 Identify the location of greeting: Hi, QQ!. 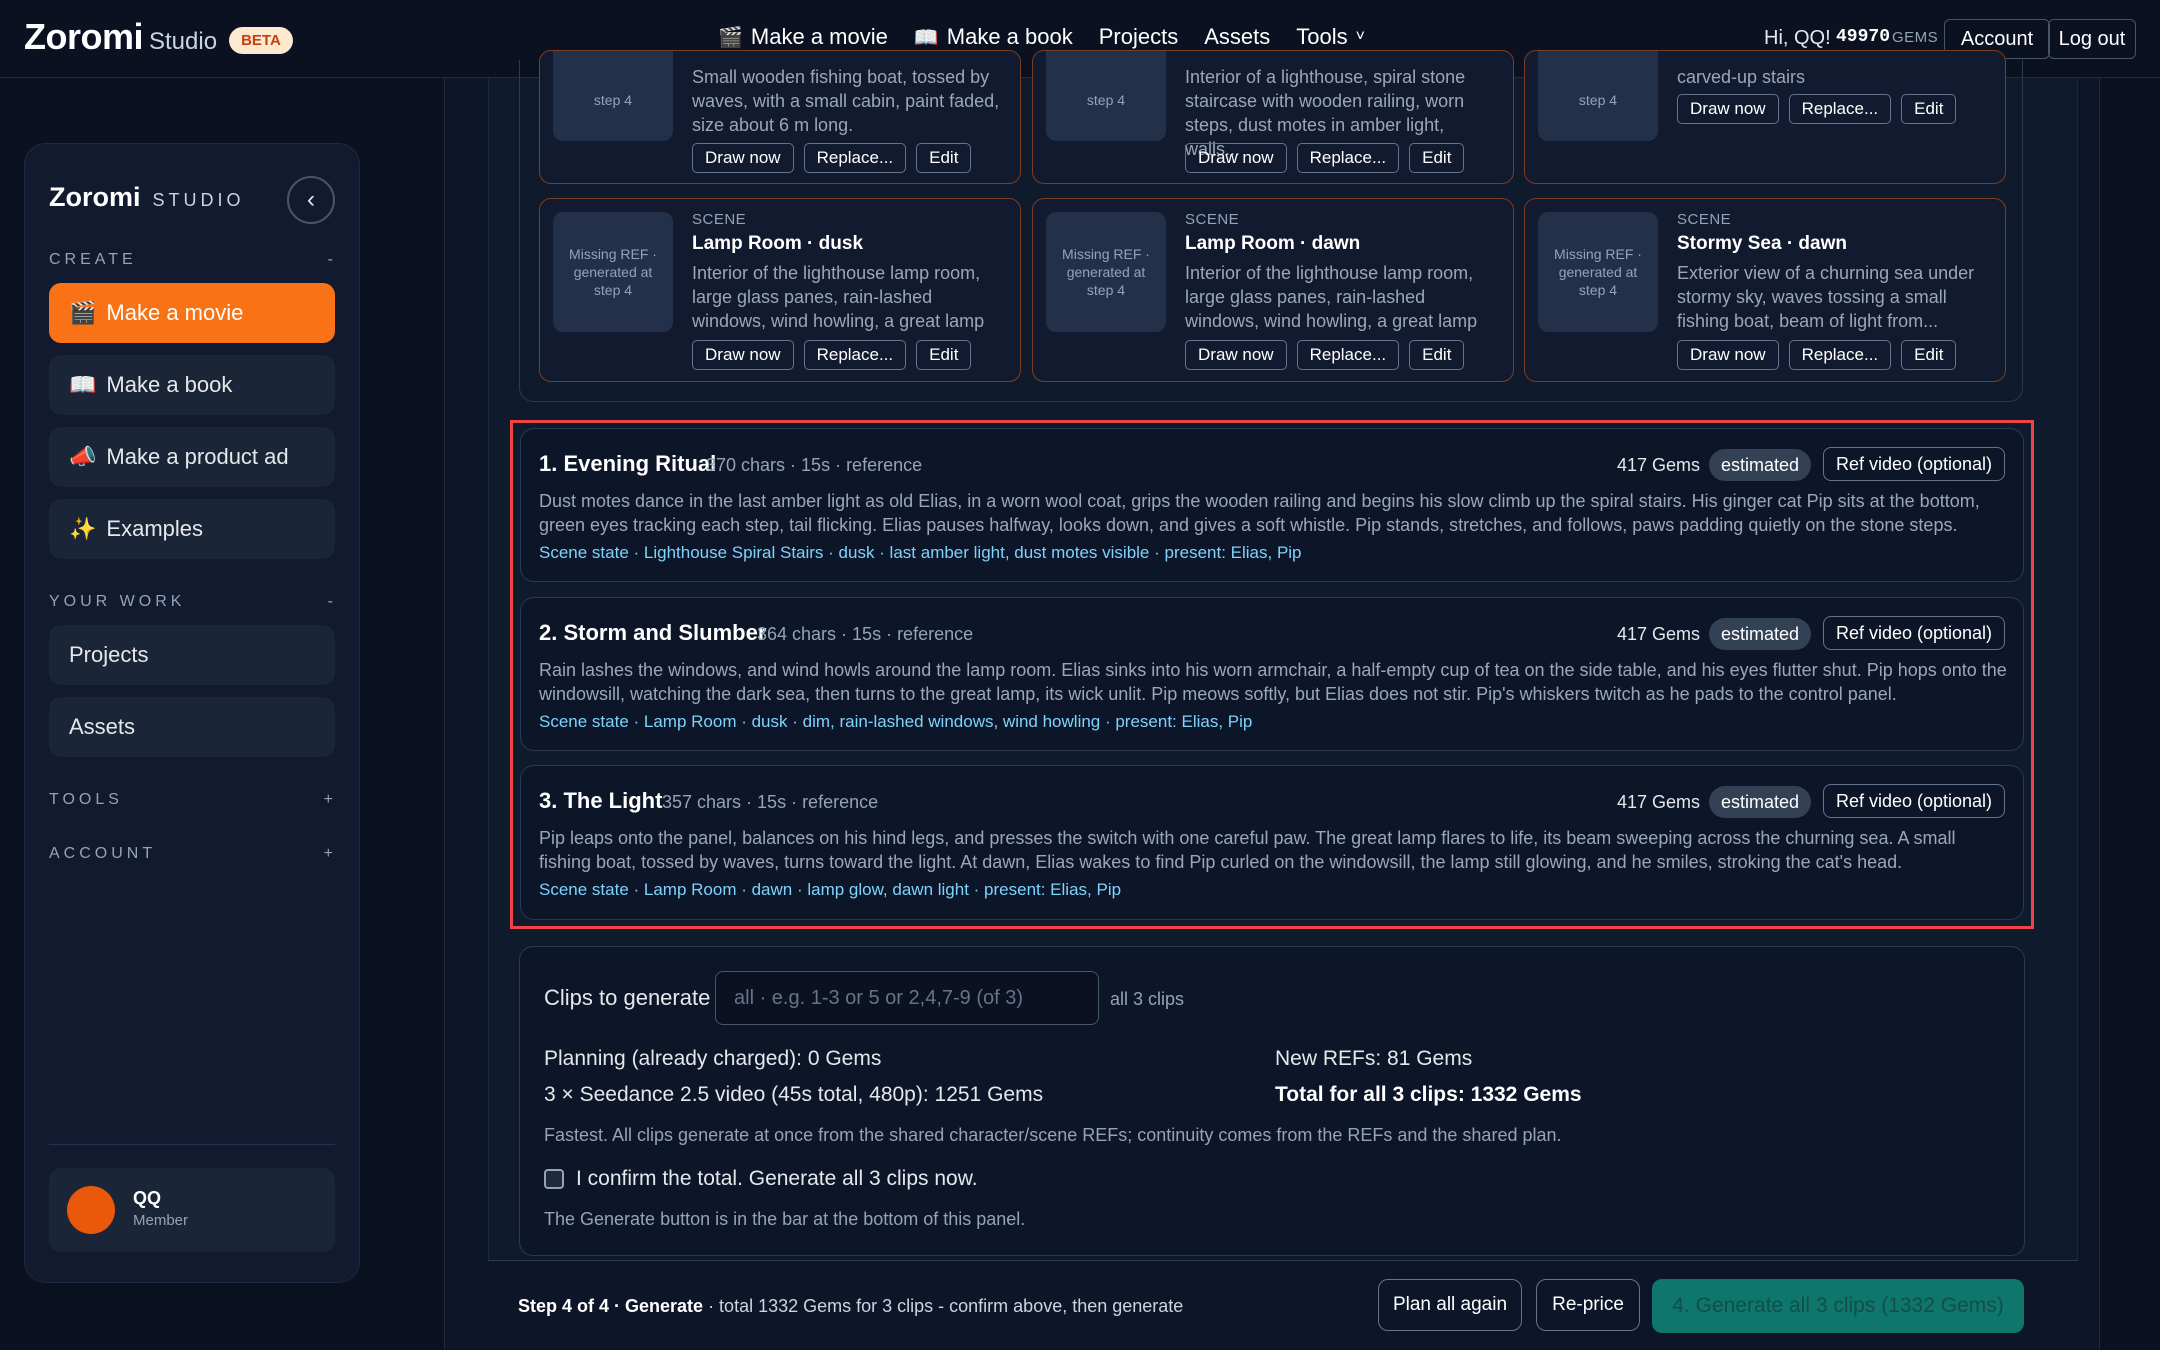
(1797, 38).